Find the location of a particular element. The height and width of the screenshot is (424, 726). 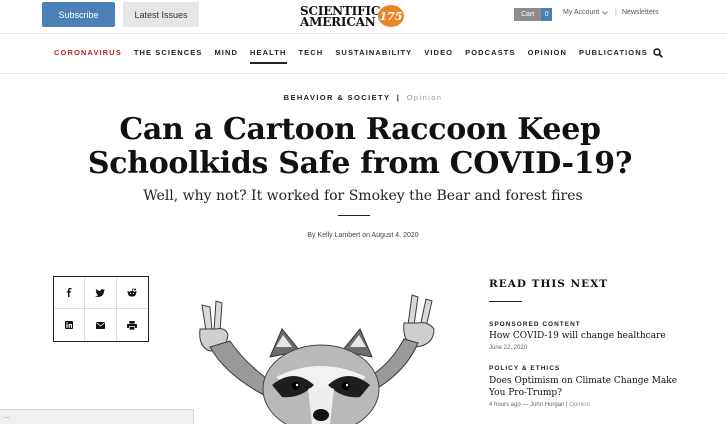

my-account-menu: My Account is located at coordinates (586, 12).